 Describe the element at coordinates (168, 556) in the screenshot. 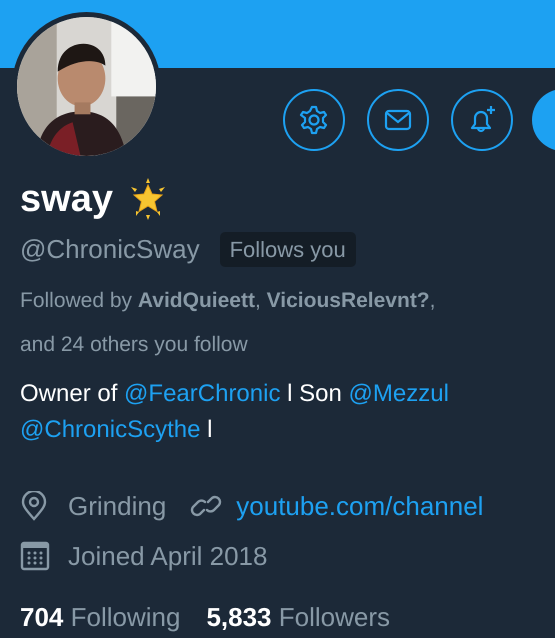

I see `joined-date: Joined April 2018` at that location.